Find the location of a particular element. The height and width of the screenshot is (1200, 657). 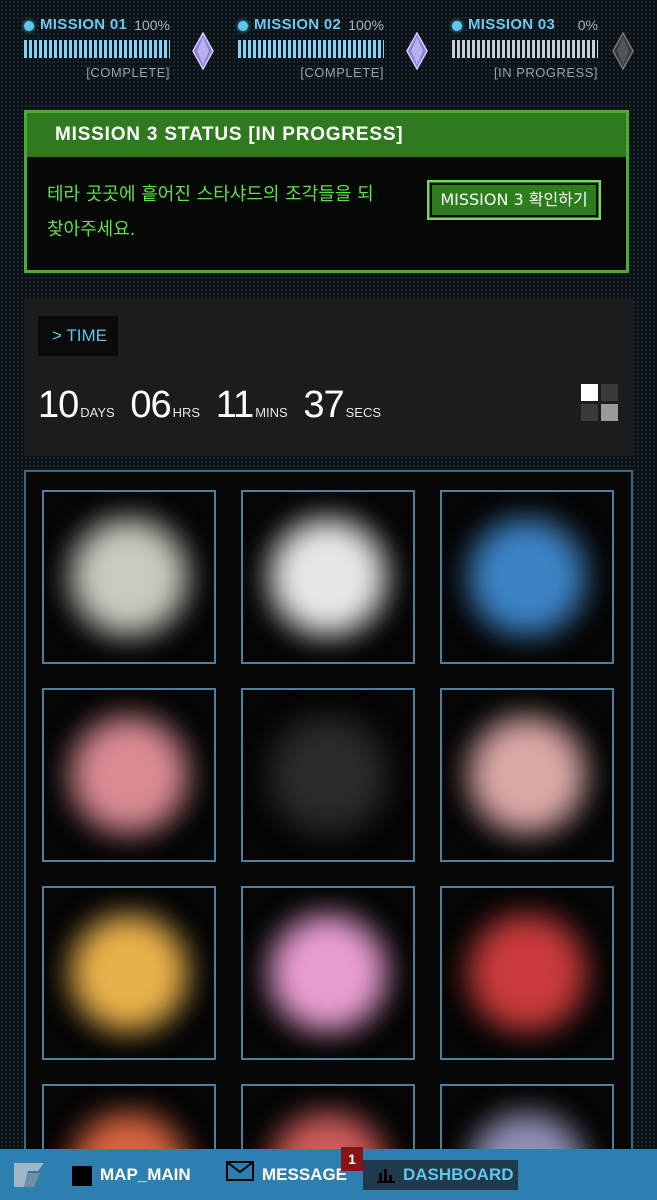

shard-red-star-image is located at coordinates (527, 973).